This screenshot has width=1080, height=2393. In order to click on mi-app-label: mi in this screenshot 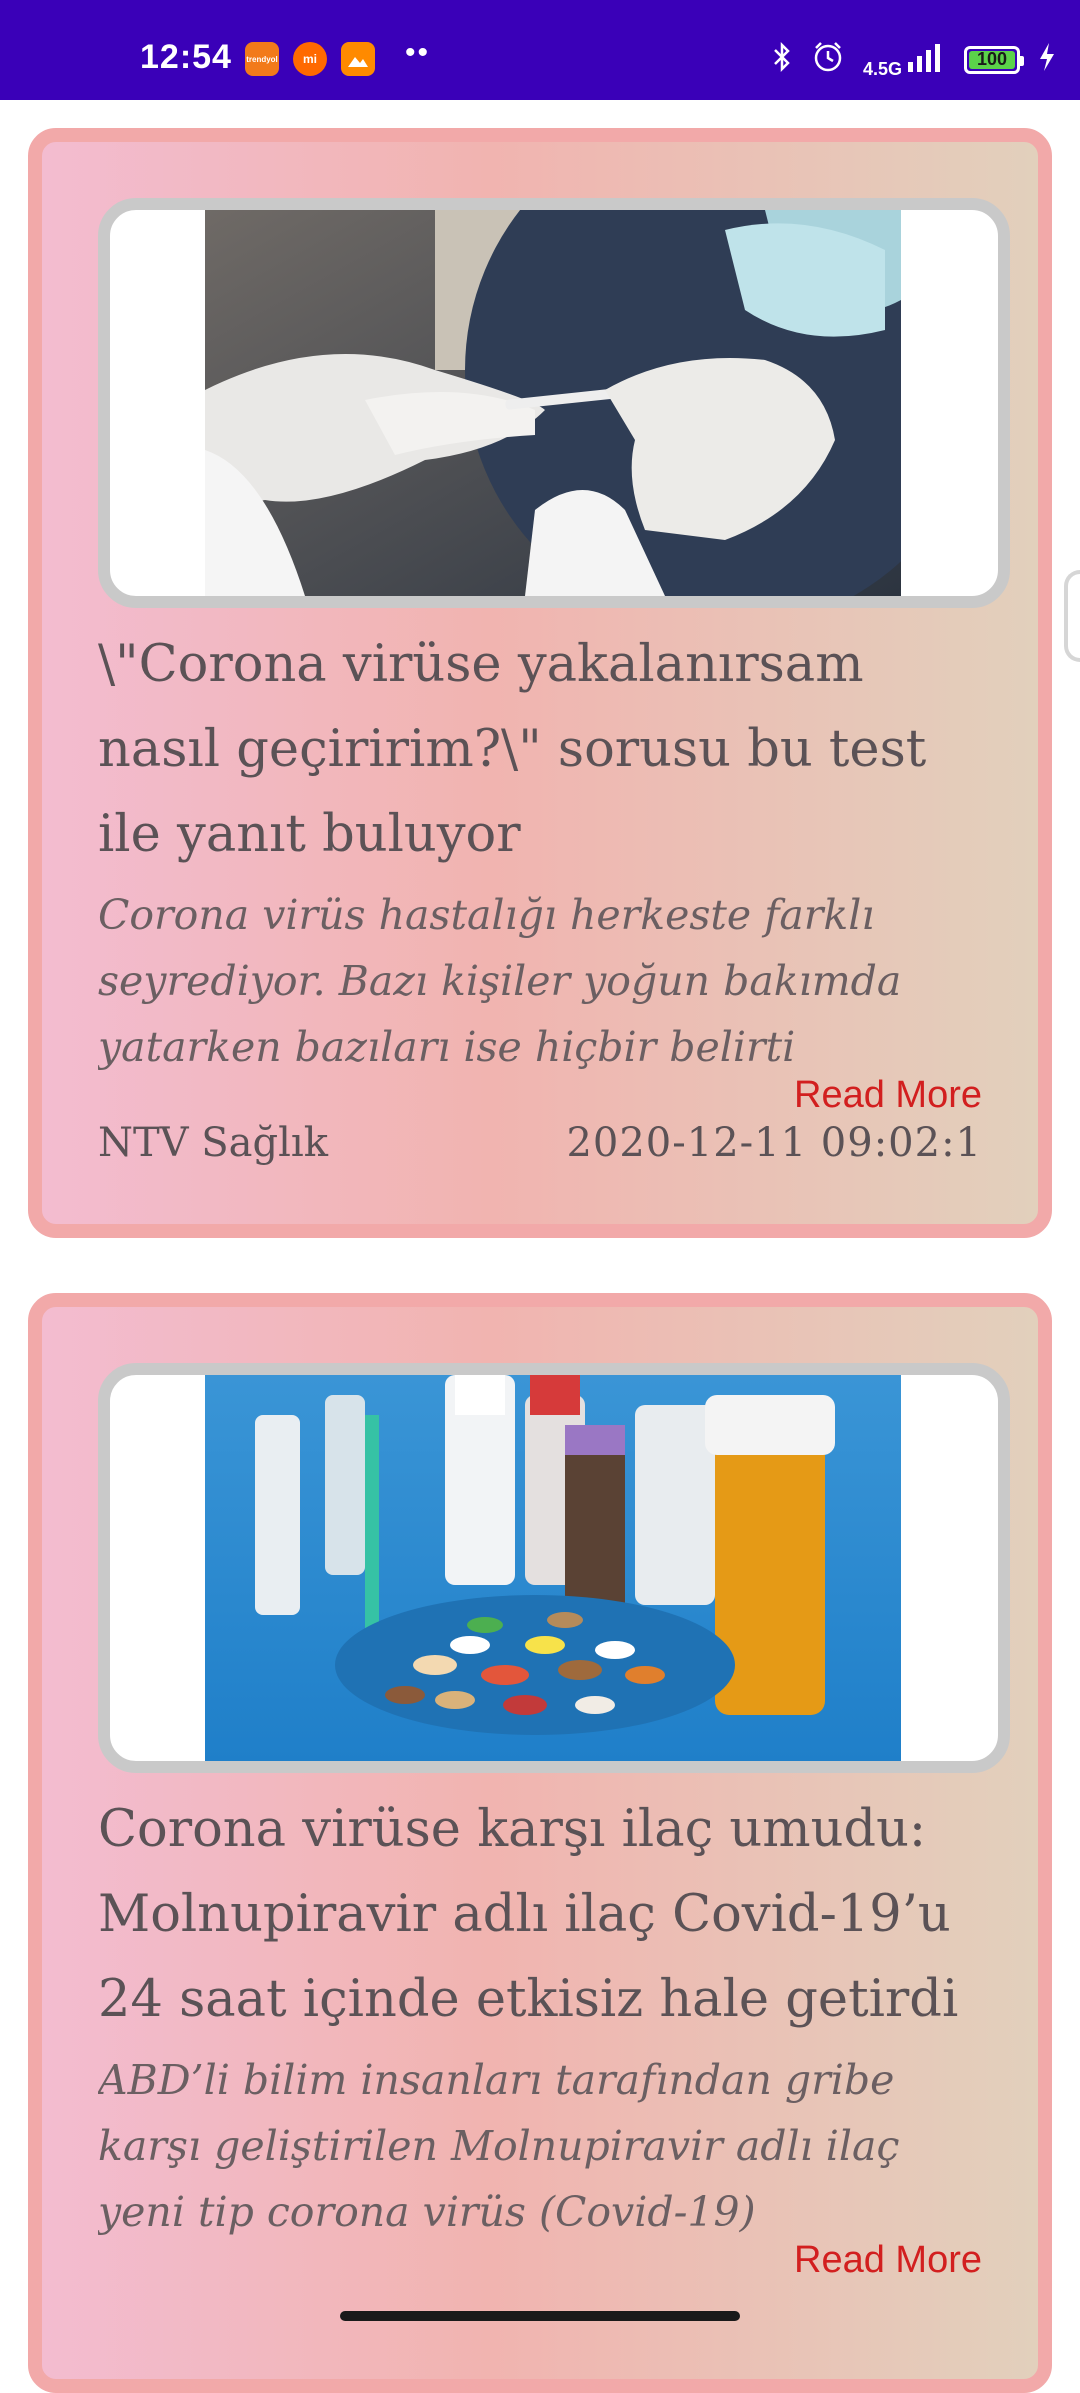, I will do `click(309, 59)`.